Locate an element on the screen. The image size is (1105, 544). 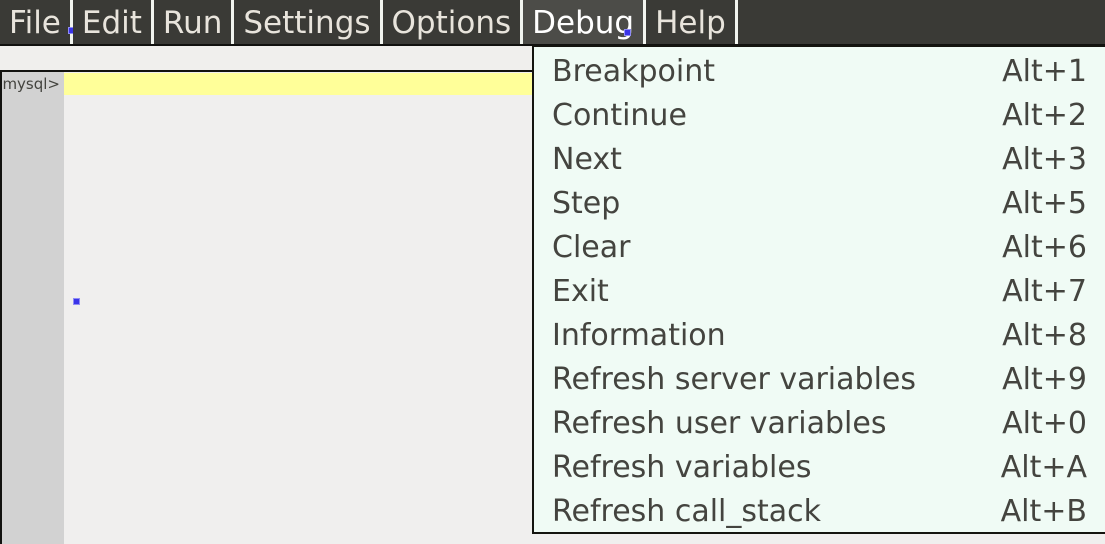
menu-item-refresh-variables: Refresh variables Alt+A is located at coordinates (819, 468).